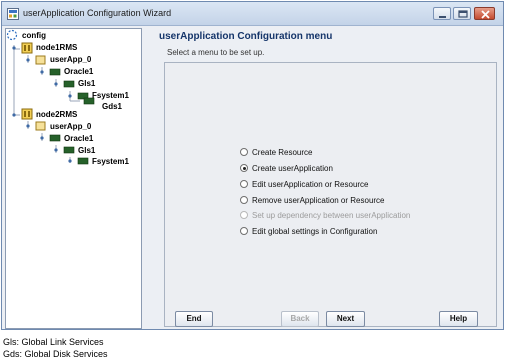 The height and width of the screenshot is (364, 505). I want to click on rms-node-icon, so click(27, 81).